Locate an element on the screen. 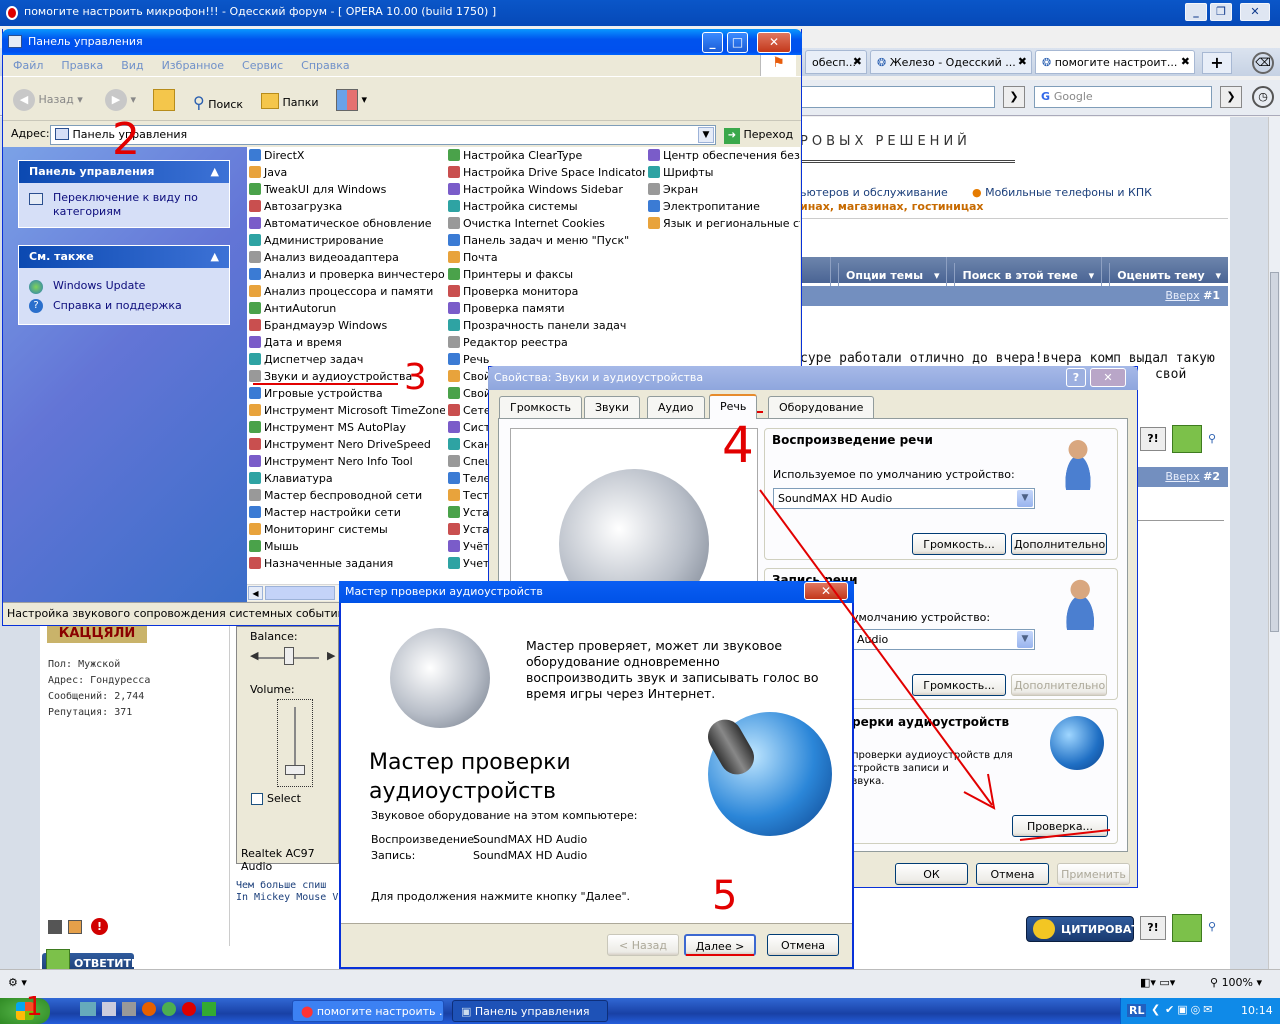  annotation-number-3: 3 is located at coordinates (415, 377).